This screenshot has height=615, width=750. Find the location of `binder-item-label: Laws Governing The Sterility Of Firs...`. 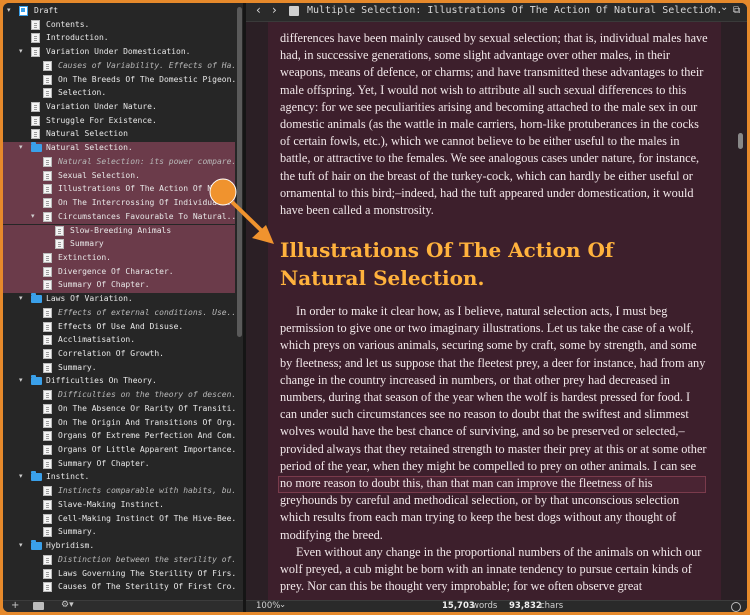

binder-item-label: Laws Governing The Sterility Of Firs... is located at coordinates (146, 573).